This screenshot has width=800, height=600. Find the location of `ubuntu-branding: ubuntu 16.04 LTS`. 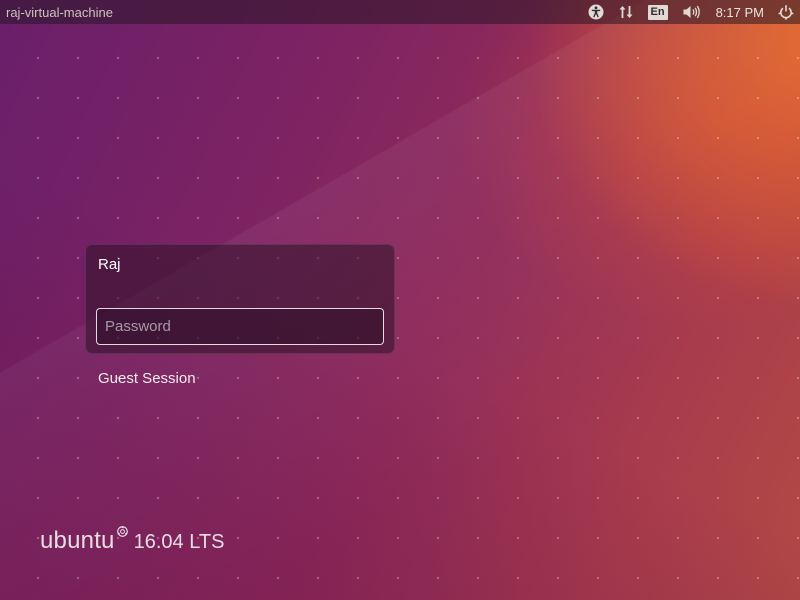

ubuntu-branding: ubuntu 16.04 LTS is located at coordinates (132, 539).